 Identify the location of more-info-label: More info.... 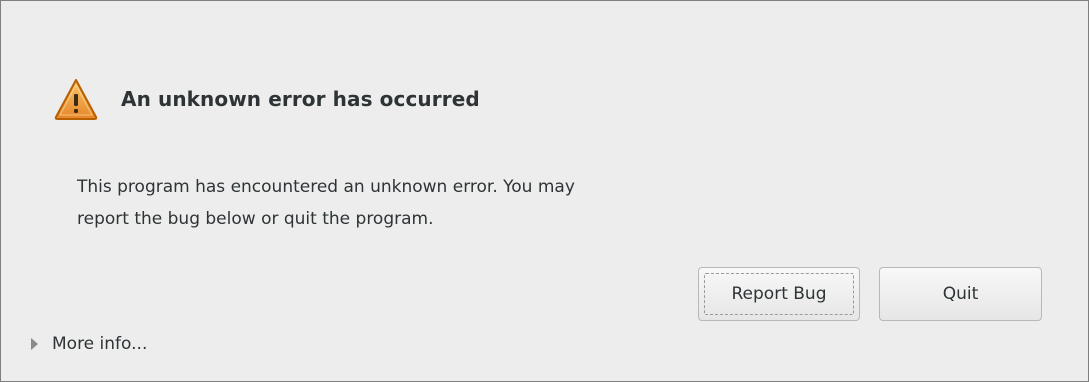
(100, 344).